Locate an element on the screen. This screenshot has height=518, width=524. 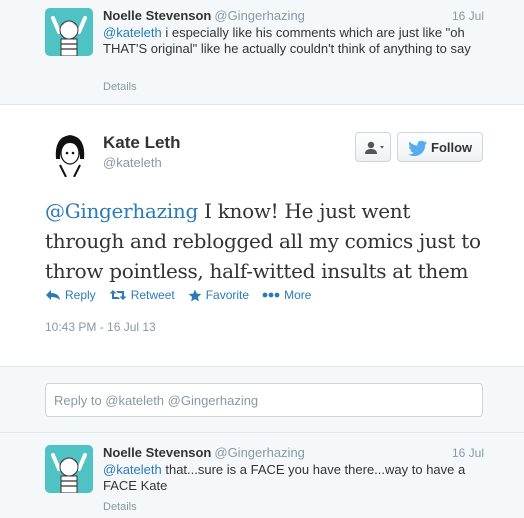
user-dropdown-icon is located at coordinates (374, 147).